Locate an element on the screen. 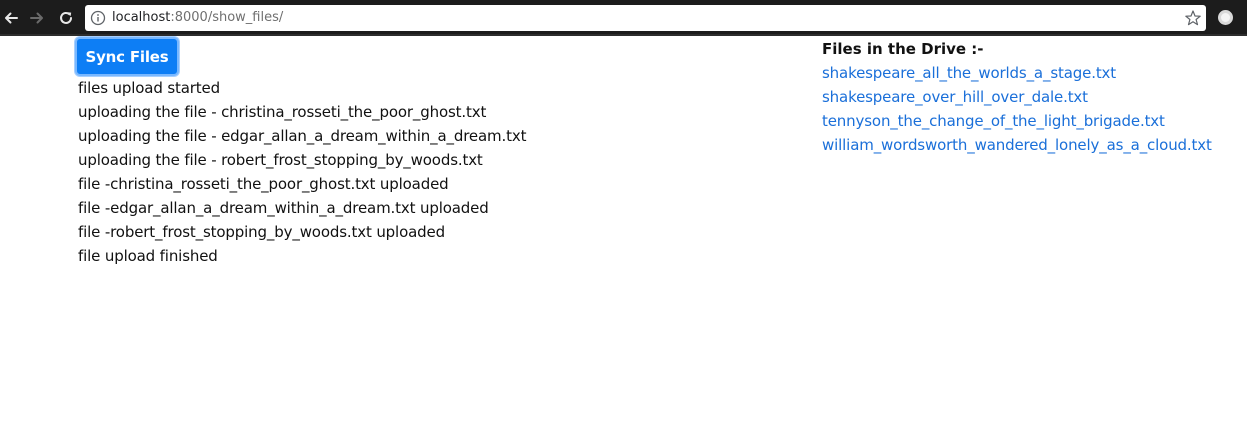 This screenshot has height=439, width=1247. list-item: shakespeare_over_hill_over_dale.txt is located at coordinates (1032, 97).